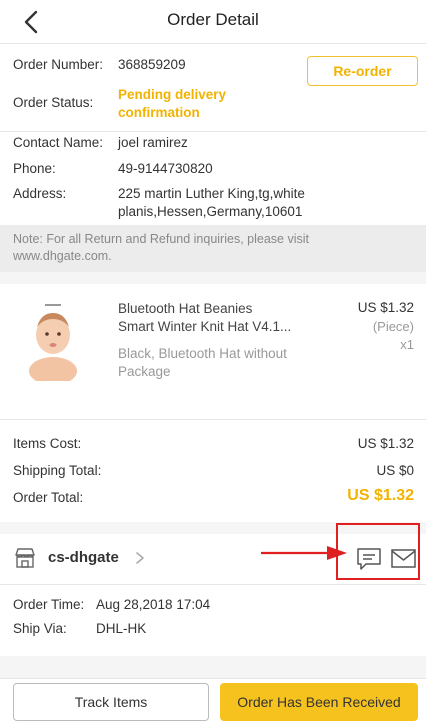  What do you see at coordinates (144, 371) in the screenshot?
I see `product-variant-line2: Package` at bounding box center [144, 371].